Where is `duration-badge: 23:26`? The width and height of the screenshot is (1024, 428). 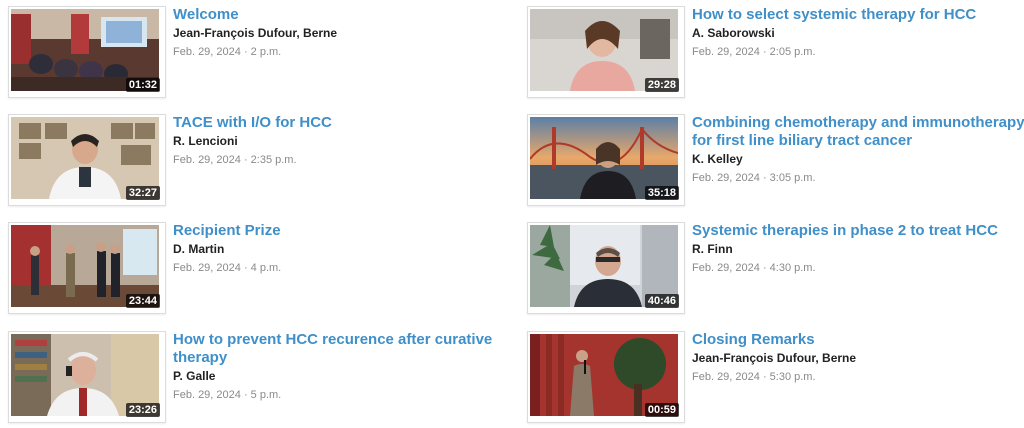
duration-badge: 23:26 is located at coordinates (142, 410).